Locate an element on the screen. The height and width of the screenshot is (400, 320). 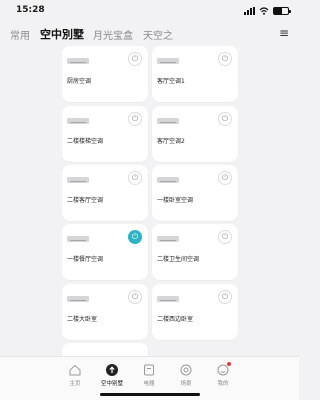
device-name: 一楼餐厅空调 is located at coordinates (85, 259).